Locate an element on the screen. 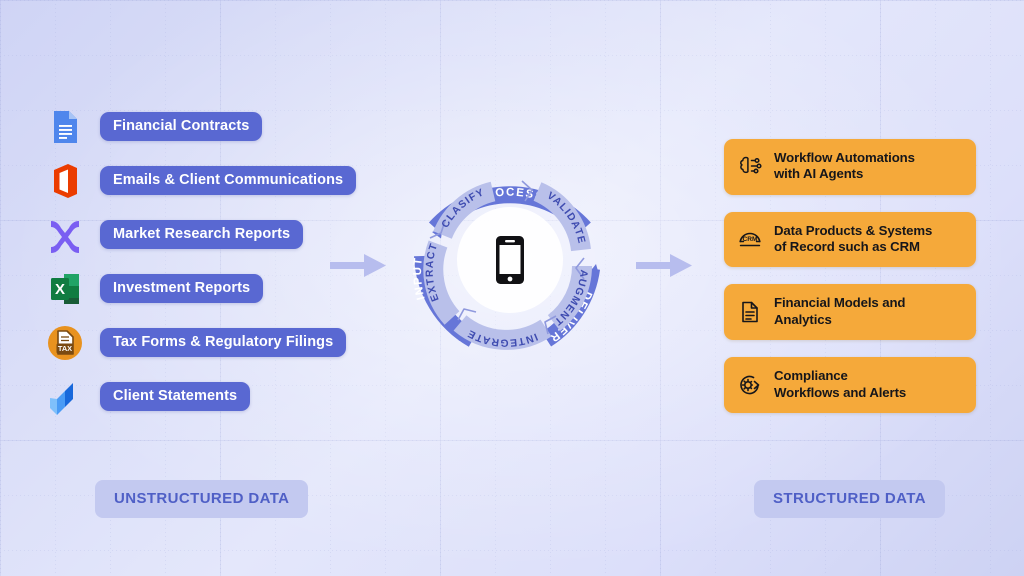 Image resolution: width=1024 pixels, height=576 pixels. list-item: TAX Tax Forms & Regulatory Filings is located at coordinates (200, 342).